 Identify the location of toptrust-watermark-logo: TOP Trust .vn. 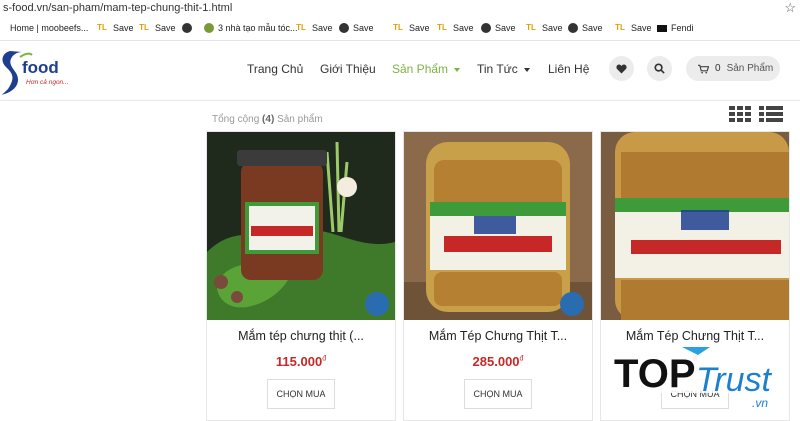
(692, 378).